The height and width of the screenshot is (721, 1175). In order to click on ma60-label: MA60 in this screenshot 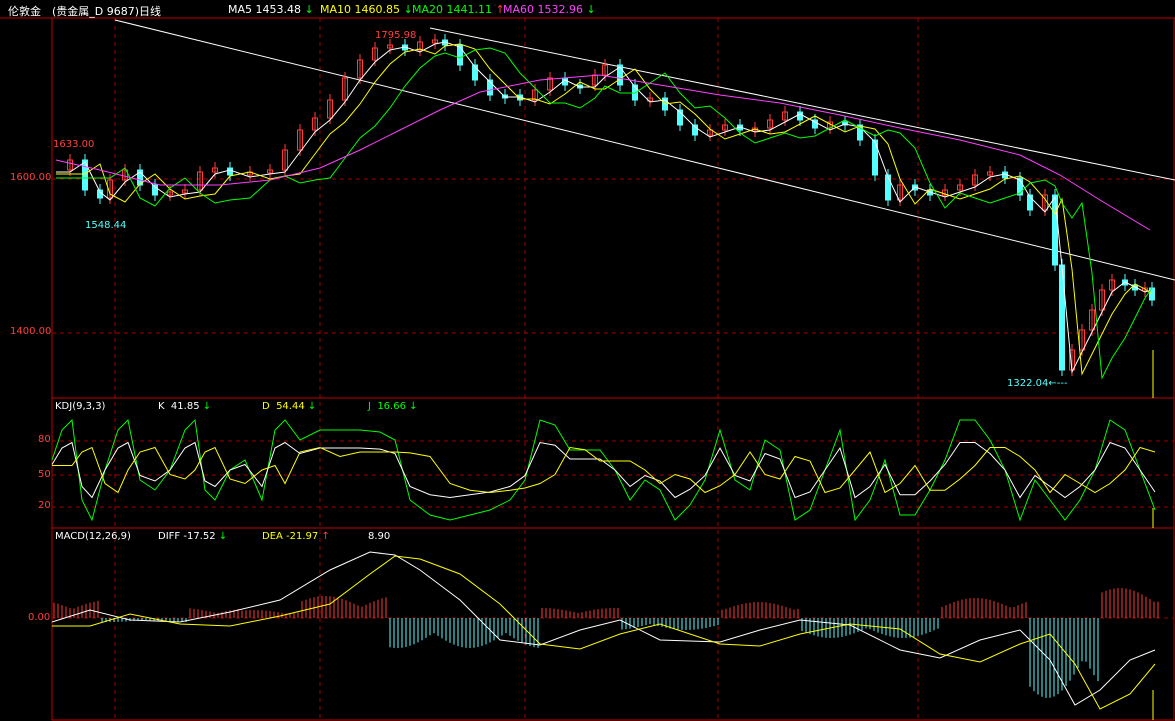, I will do `click(519, 9)`.